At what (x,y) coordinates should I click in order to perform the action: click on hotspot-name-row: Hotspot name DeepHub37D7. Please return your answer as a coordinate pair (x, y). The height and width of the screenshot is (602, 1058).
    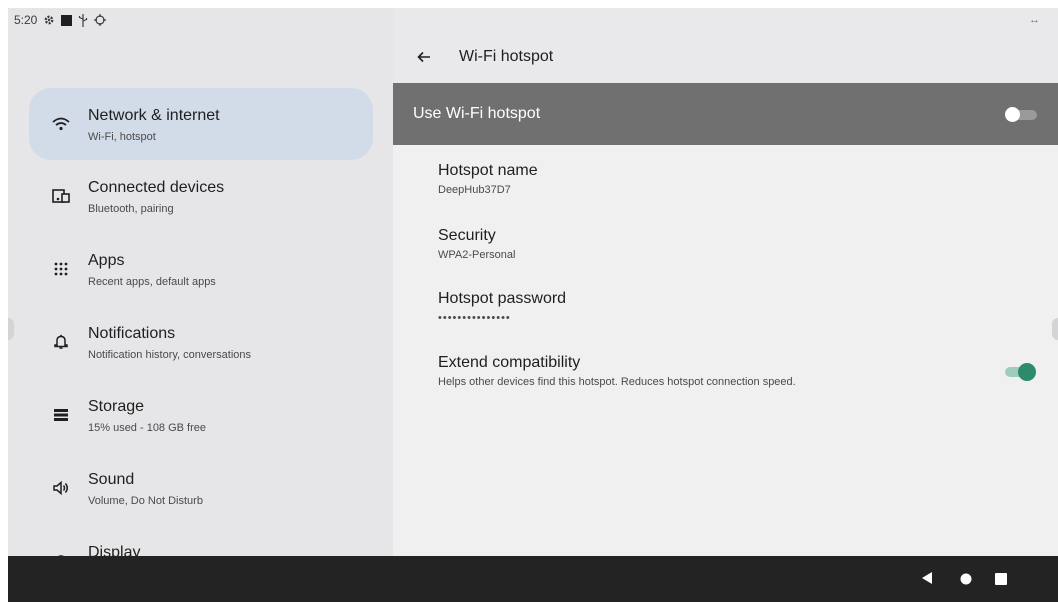
    Looking at the image, I should click on (488, 179).